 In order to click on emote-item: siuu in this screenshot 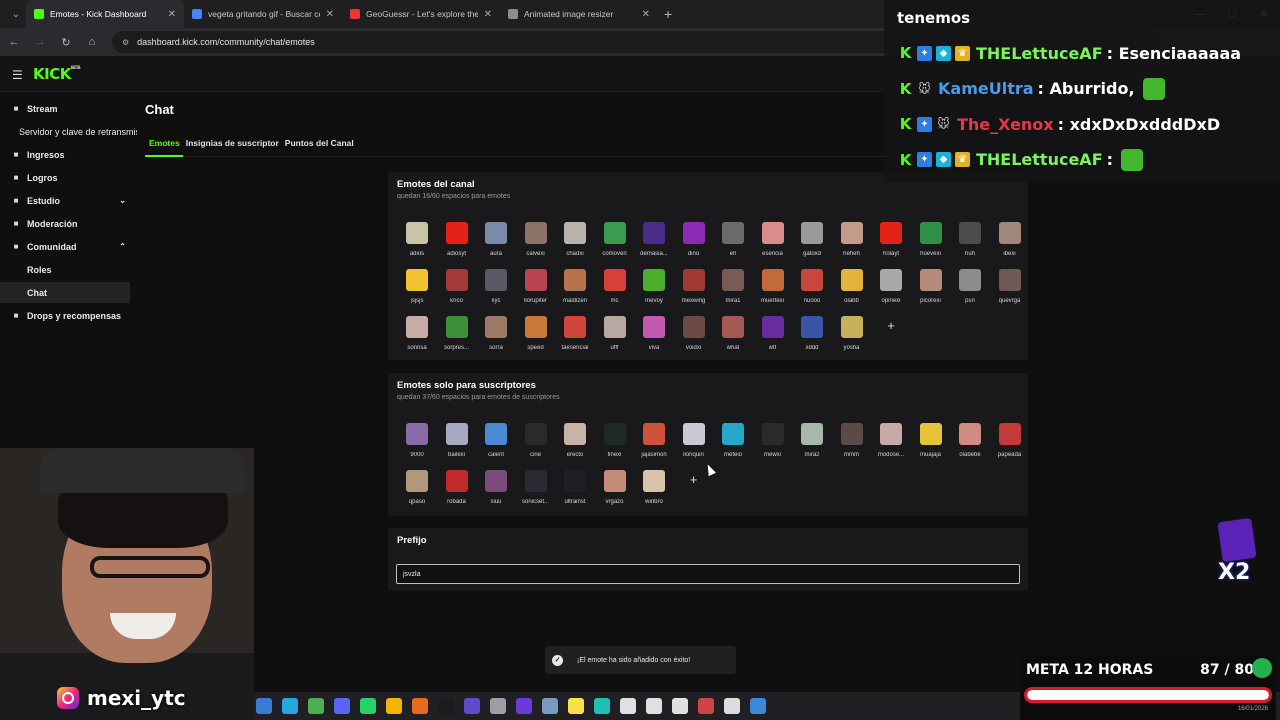, I will do `click(496, 491)`.